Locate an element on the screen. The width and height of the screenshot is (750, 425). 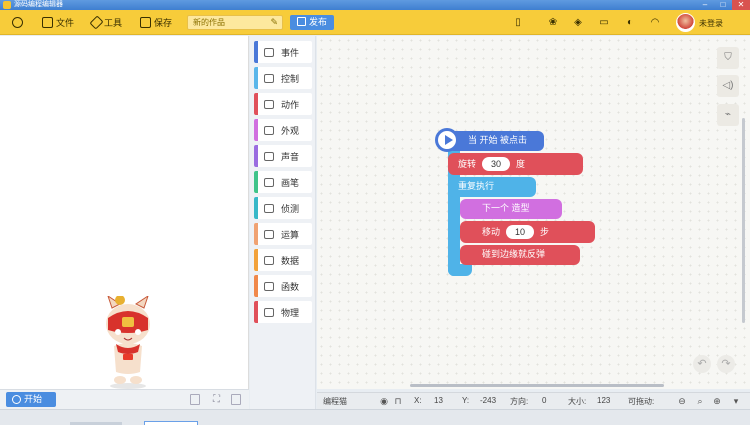
folder-icon-right: ▭ is located at coordinates (604, 23).